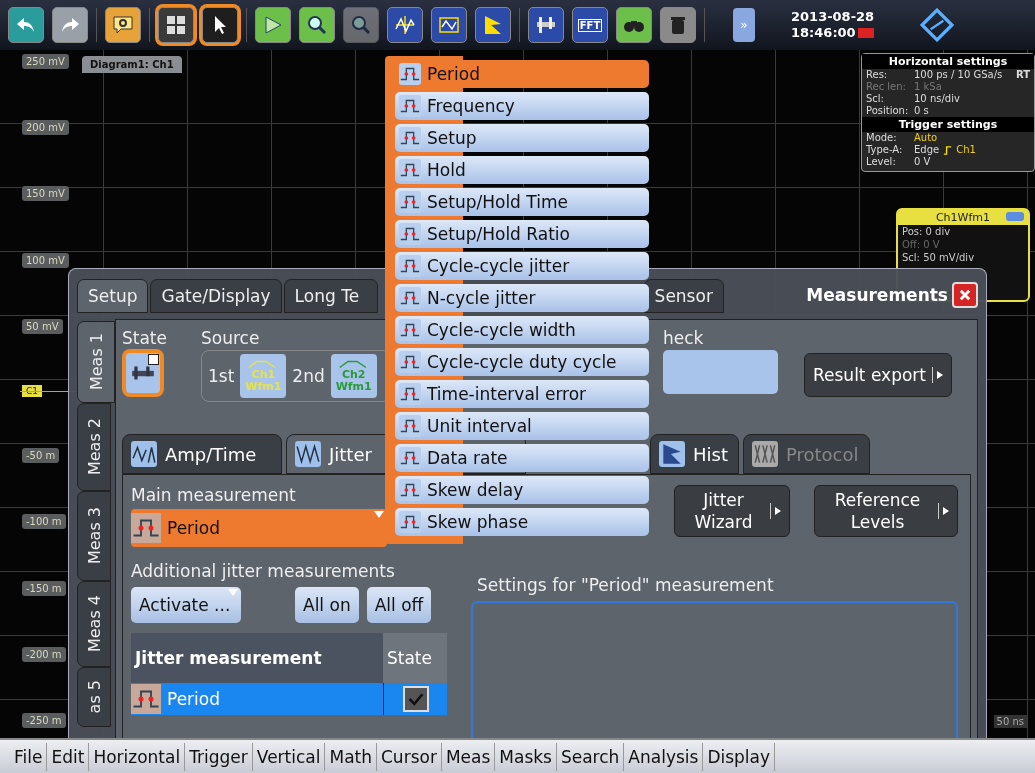 The height and width of the screenshot is (773, 1035). I want to click on axis-label: 200 mV, so click(45, 128).